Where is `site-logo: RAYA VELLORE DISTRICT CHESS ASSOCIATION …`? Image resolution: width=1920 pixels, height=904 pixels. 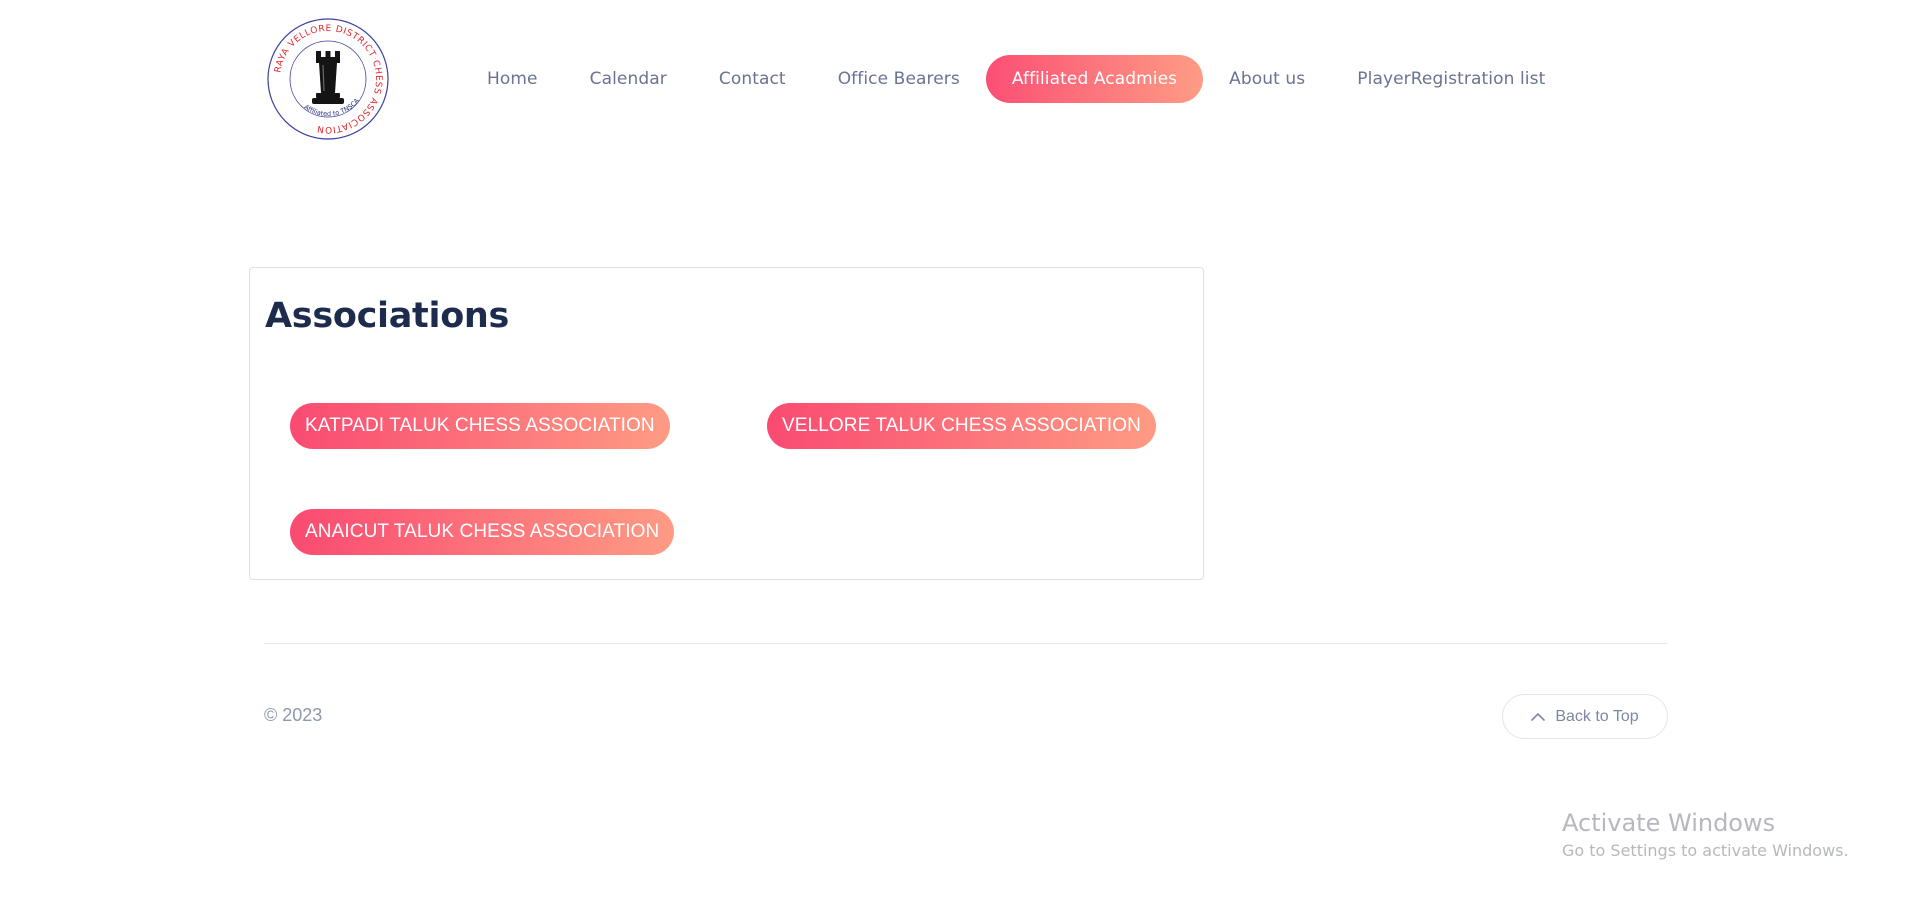 site-logo: RAYA VELLORE DISTRICT CHESS ASSOCIATION … is located at coordinates (328, 79).